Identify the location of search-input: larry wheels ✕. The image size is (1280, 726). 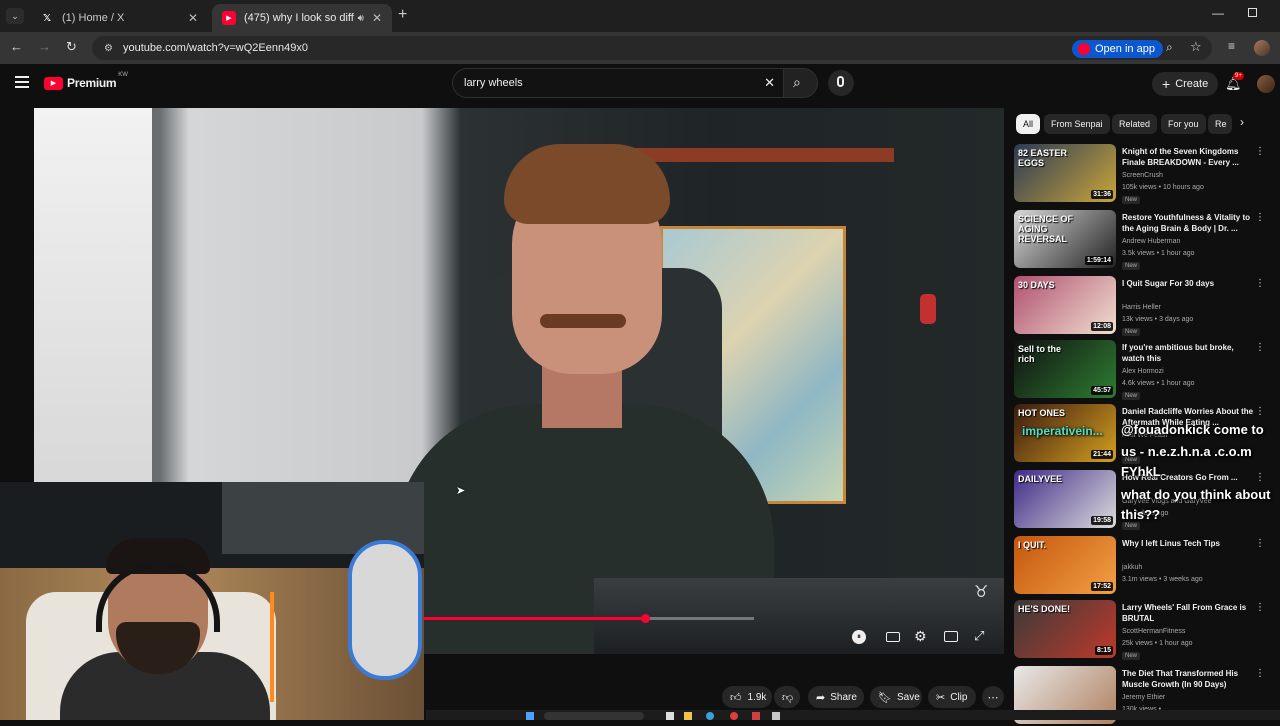
(618, 83).